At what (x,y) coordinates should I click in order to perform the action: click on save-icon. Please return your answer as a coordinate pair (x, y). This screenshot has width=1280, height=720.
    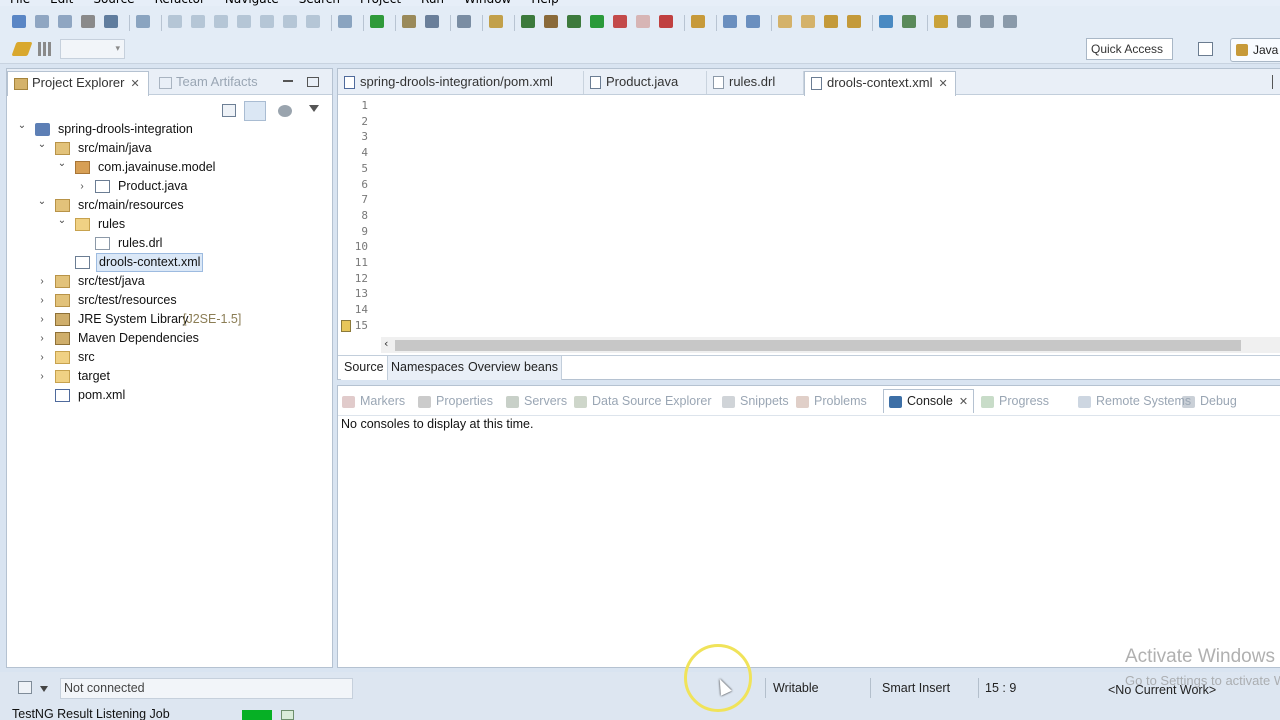
    Looking at the image, I should click on (42, 21).